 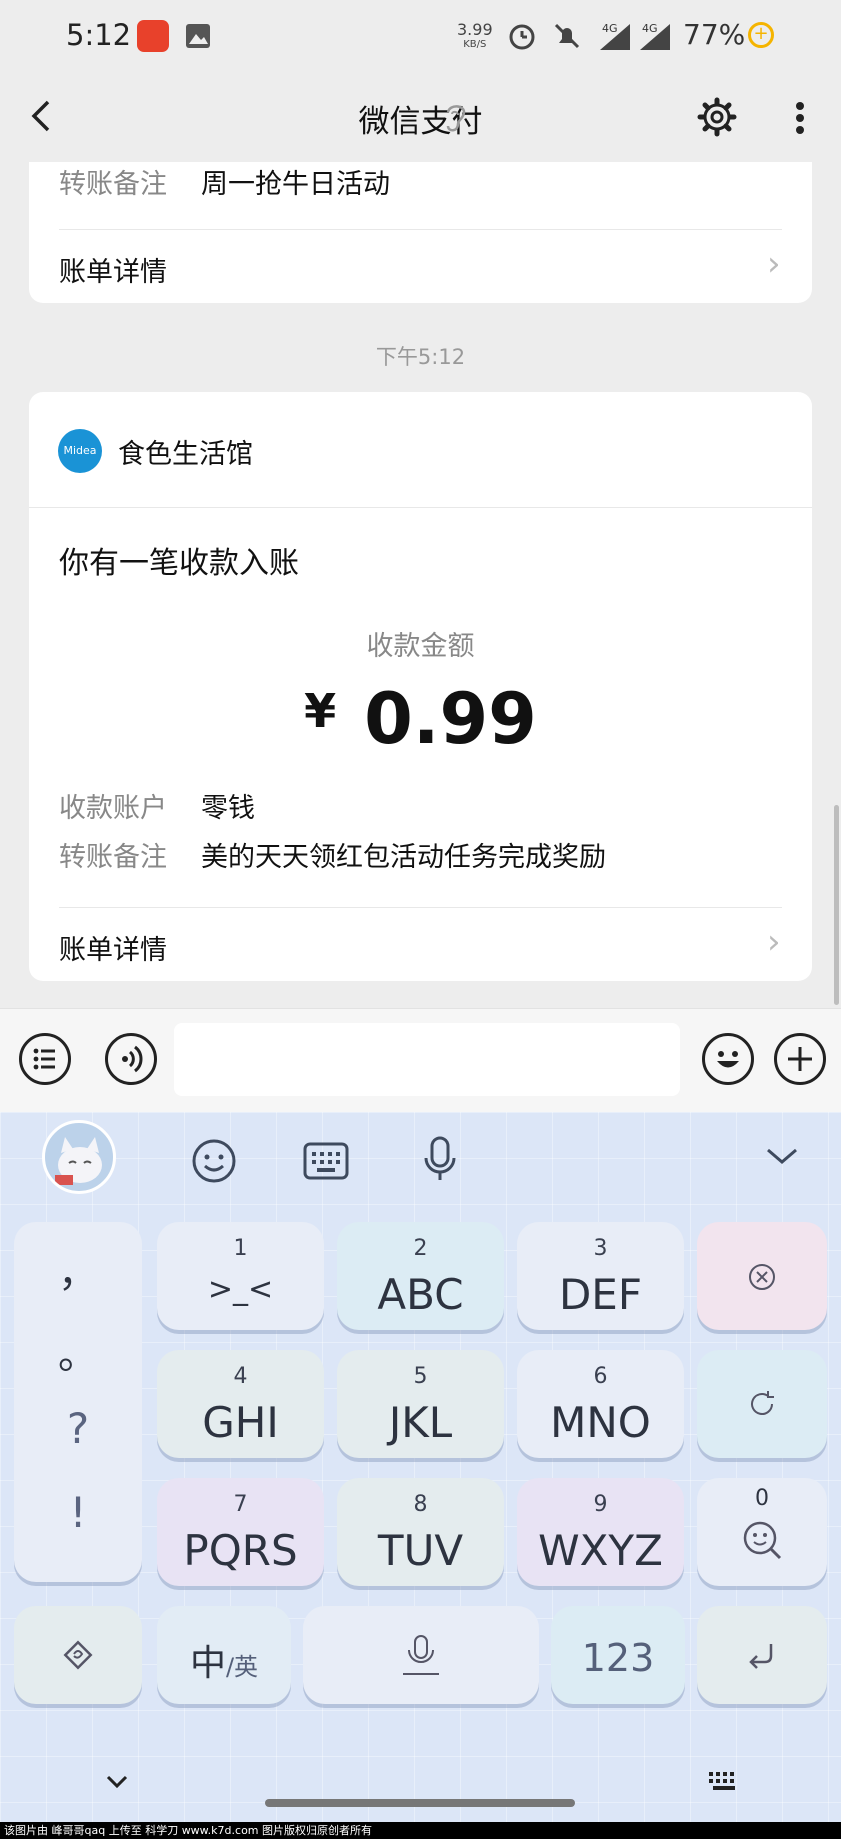 I want to click on hide-keyboard-icon, so click(x=117, y=1784).